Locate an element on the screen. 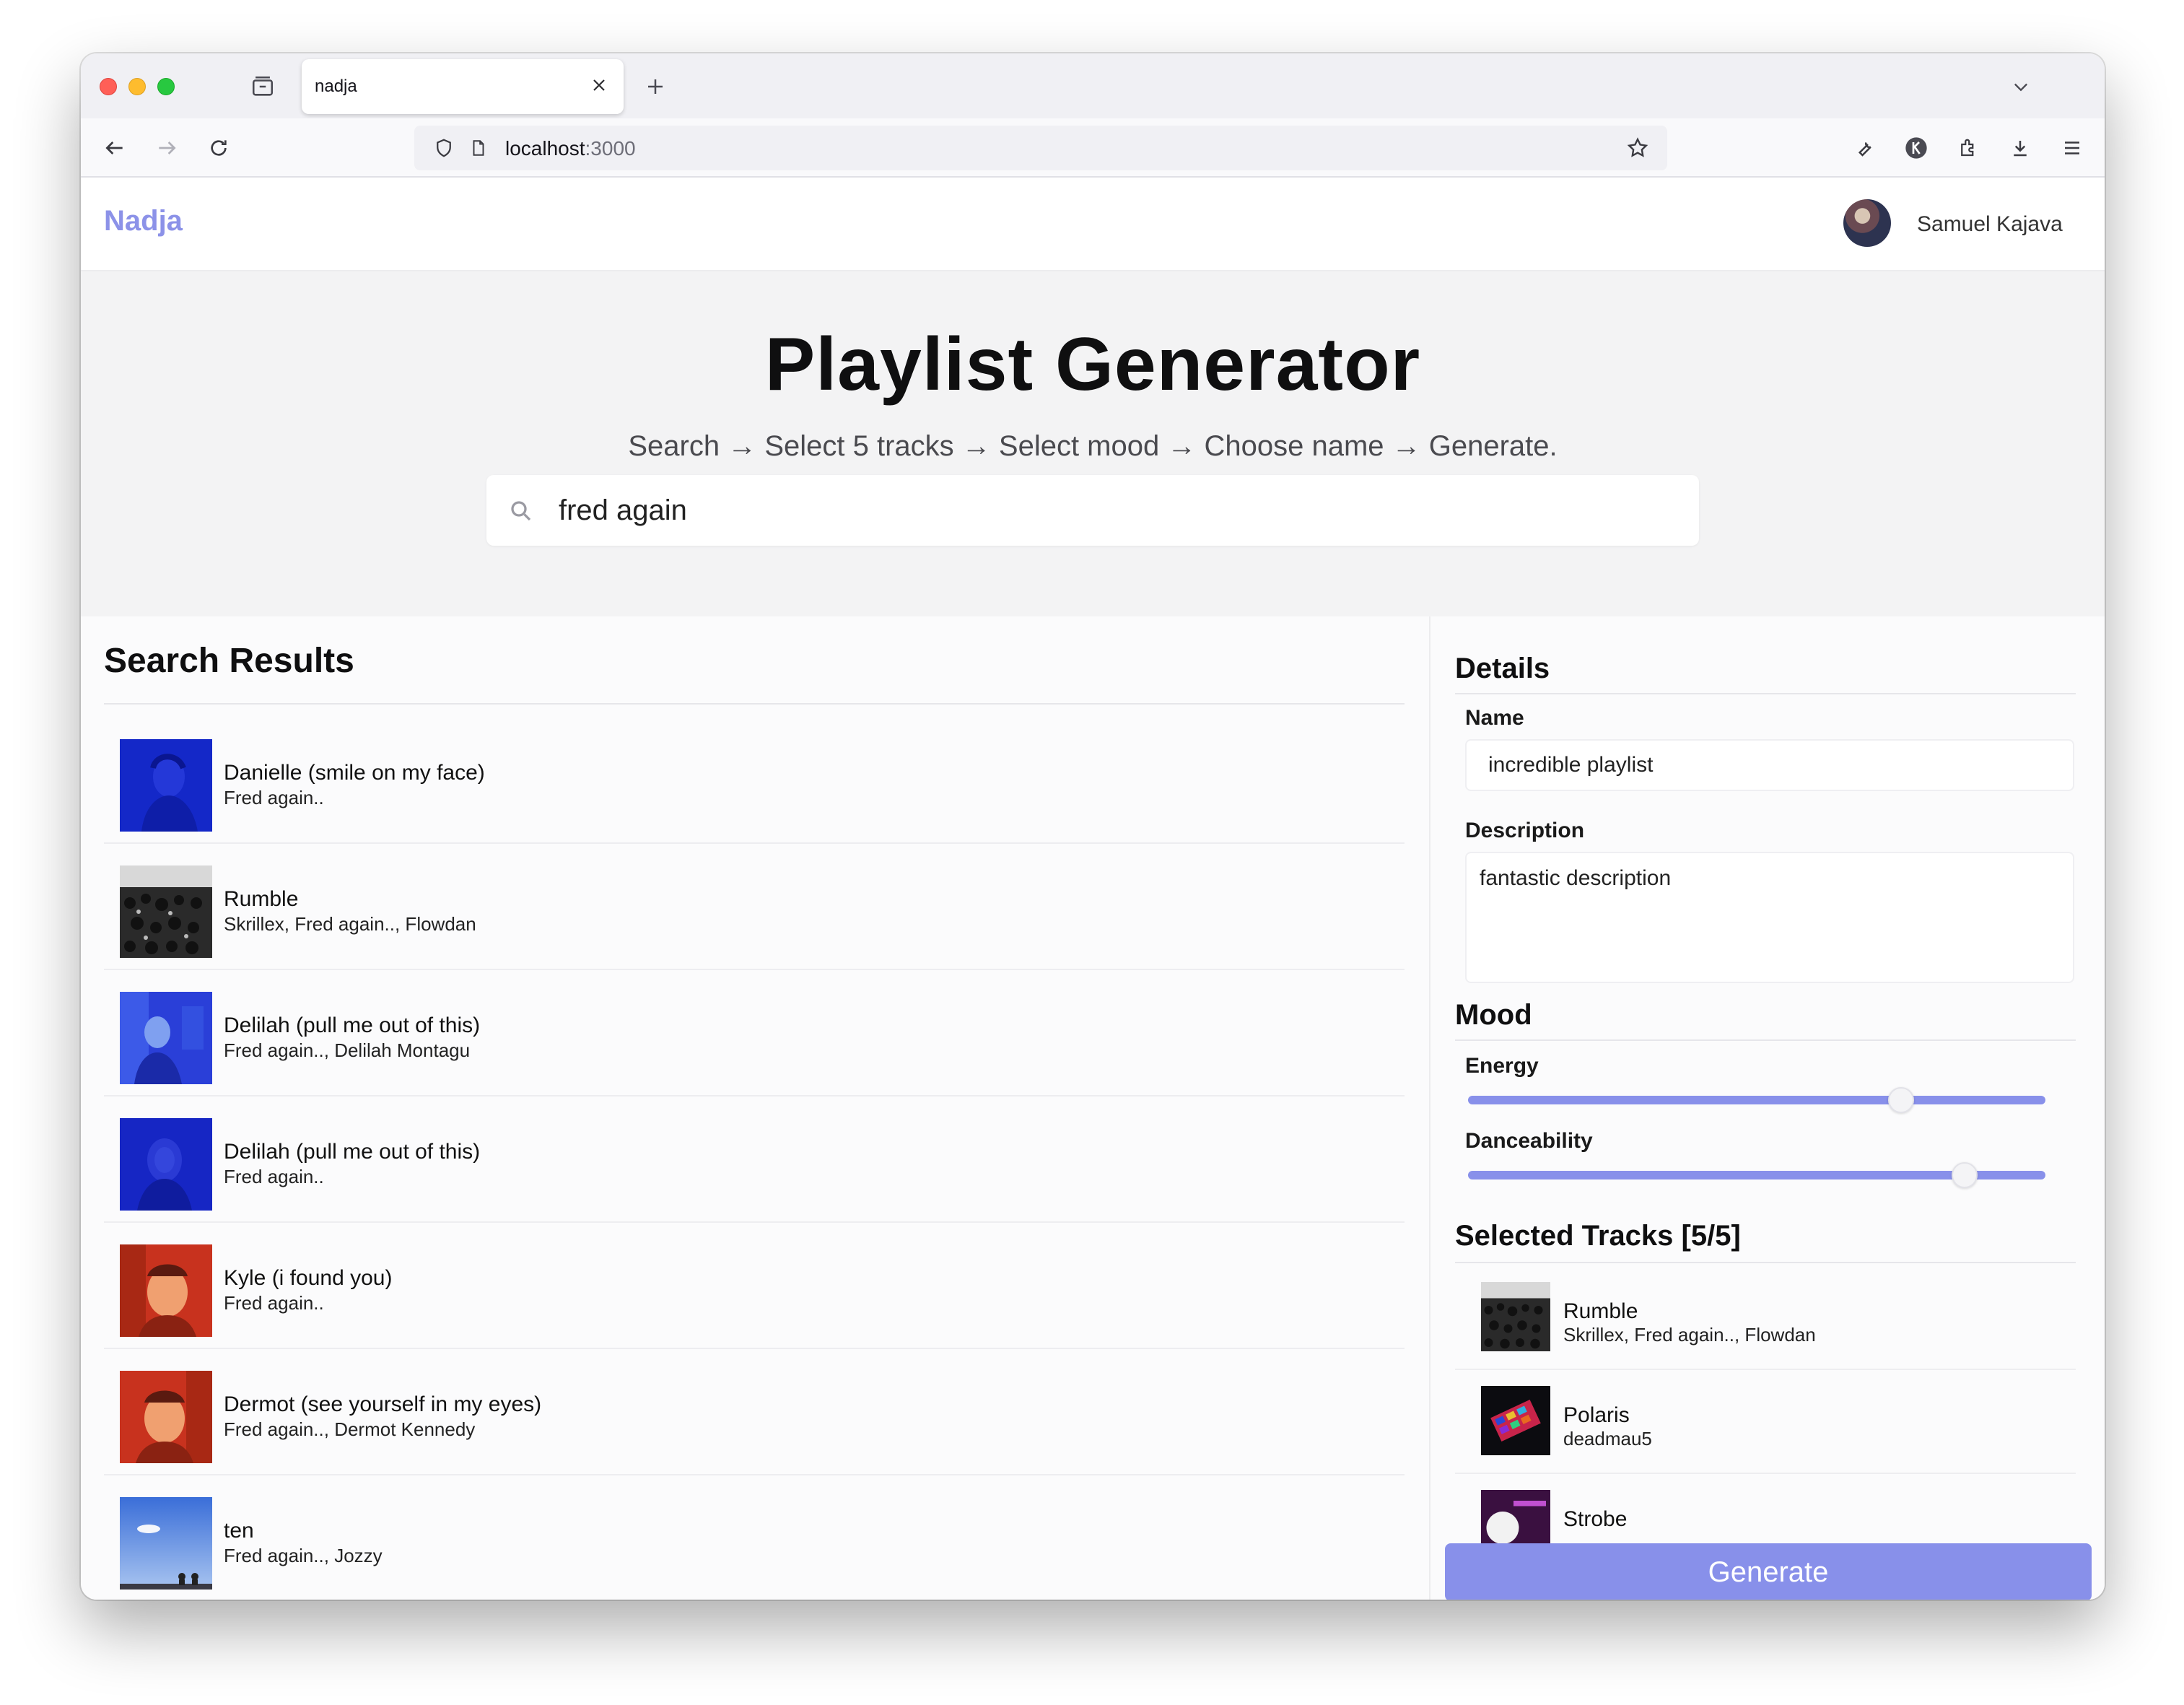 The height and width of the screenshot is (1705, 2184). reload-icon is located at coordinates (219, 148).